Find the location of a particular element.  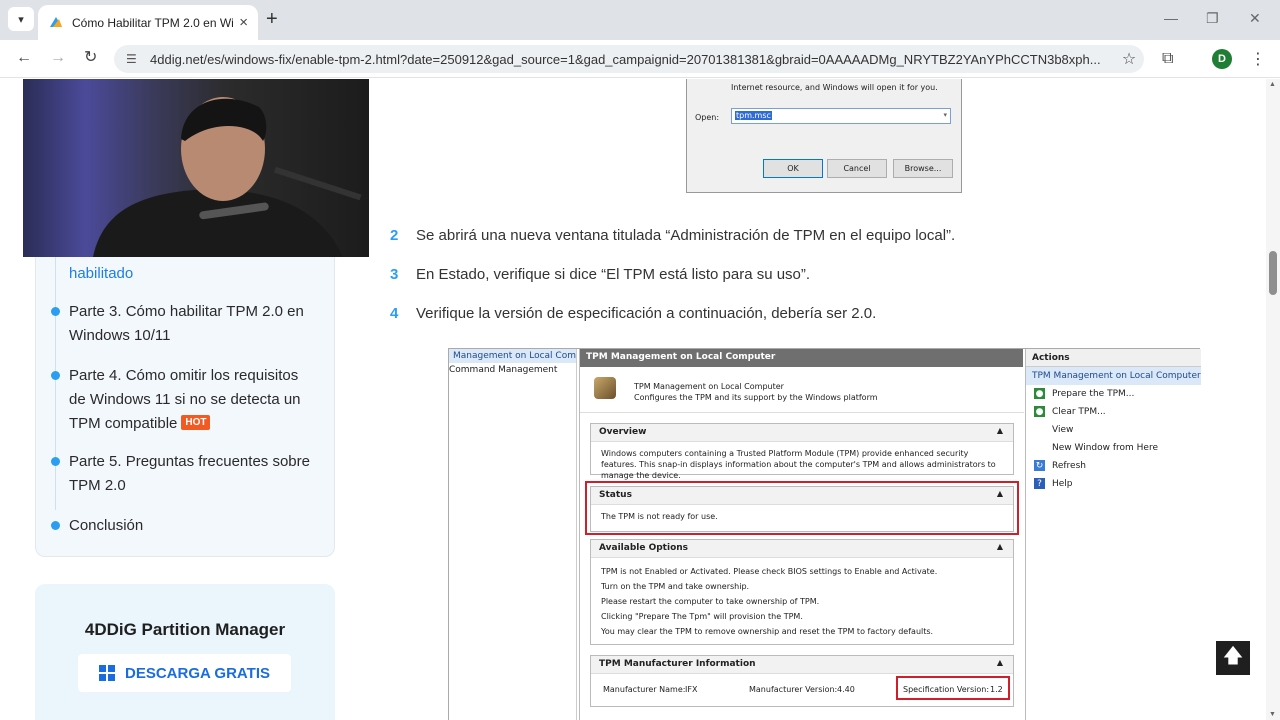

action-new-window: New Window from Here is located at coordinates (1113, 448).